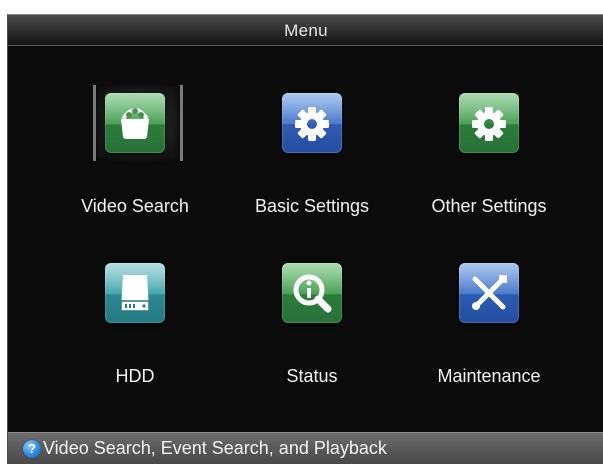 Image resolution: width=603 pixels, height=464 pixels. I want to click on menu-item-basic-settings: Basic Settings, so click(312, 168).